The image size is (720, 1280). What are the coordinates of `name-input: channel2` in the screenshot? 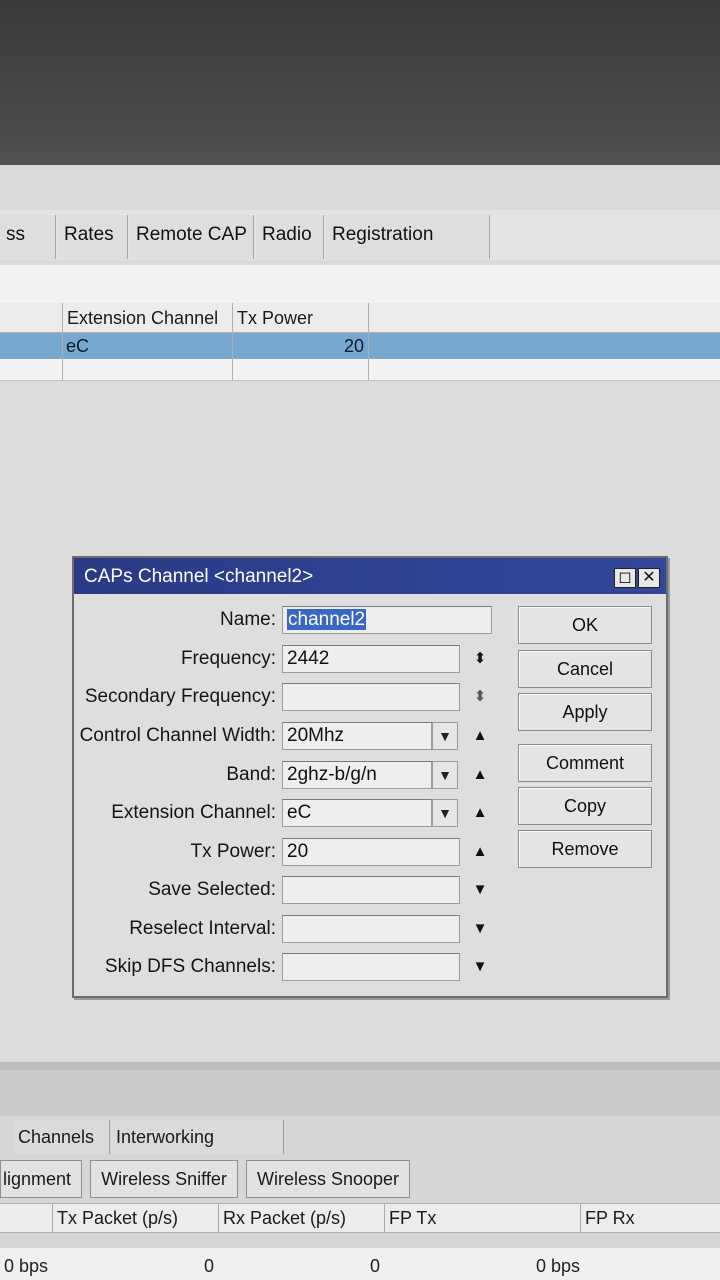 It's located at (387, 620).